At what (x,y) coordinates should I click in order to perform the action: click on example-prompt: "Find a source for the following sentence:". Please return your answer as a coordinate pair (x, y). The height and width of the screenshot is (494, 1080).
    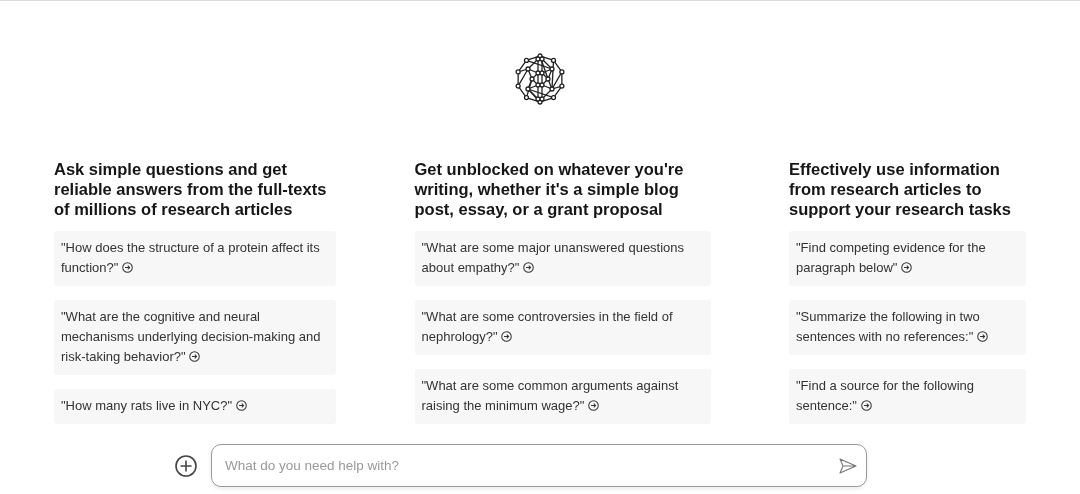
    Looking at the image, I should click on (907, 396).